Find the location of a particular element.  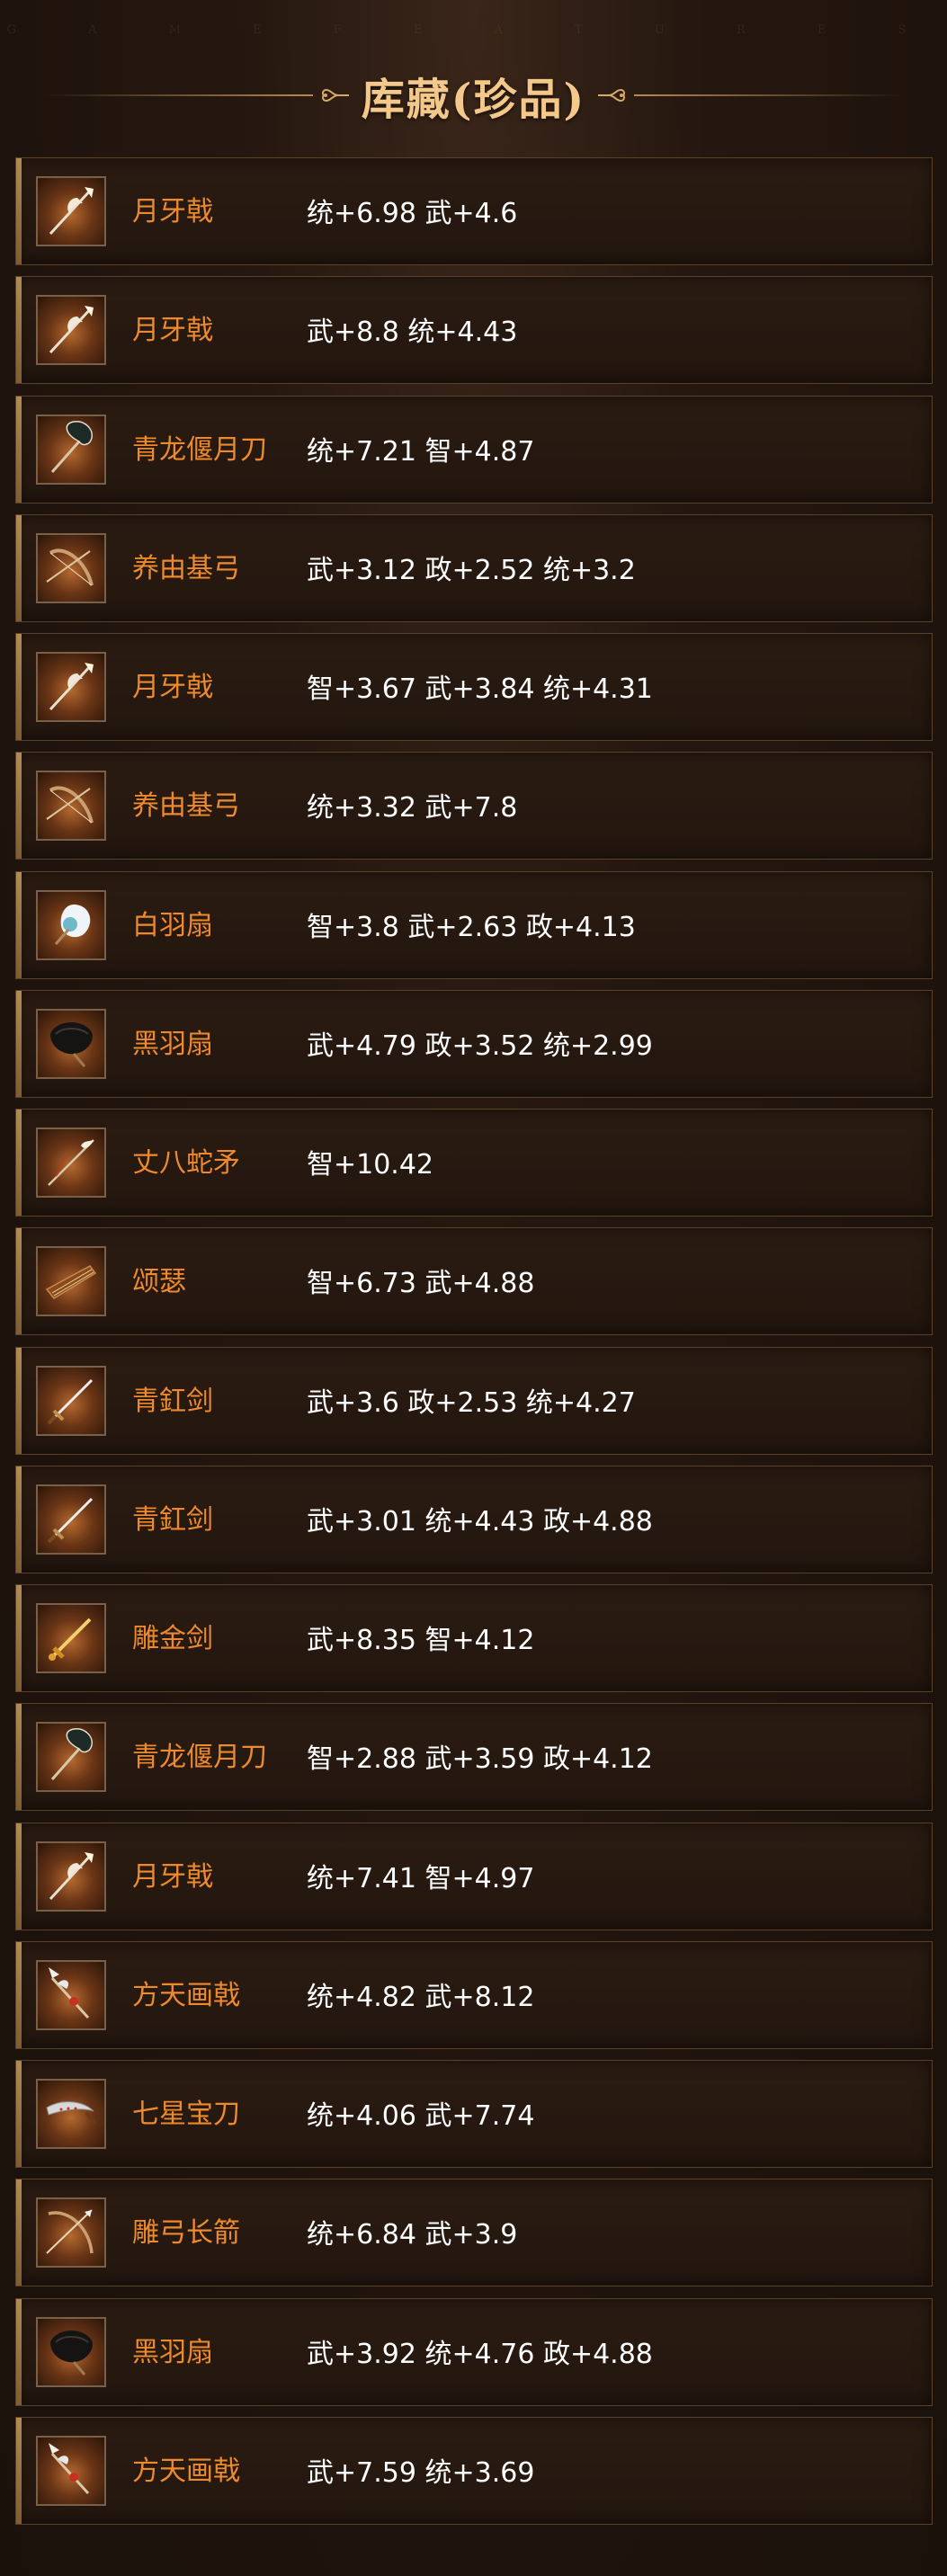

item-stats: 武+8.35 智+4.12 is located at coordinates (421, 1641).